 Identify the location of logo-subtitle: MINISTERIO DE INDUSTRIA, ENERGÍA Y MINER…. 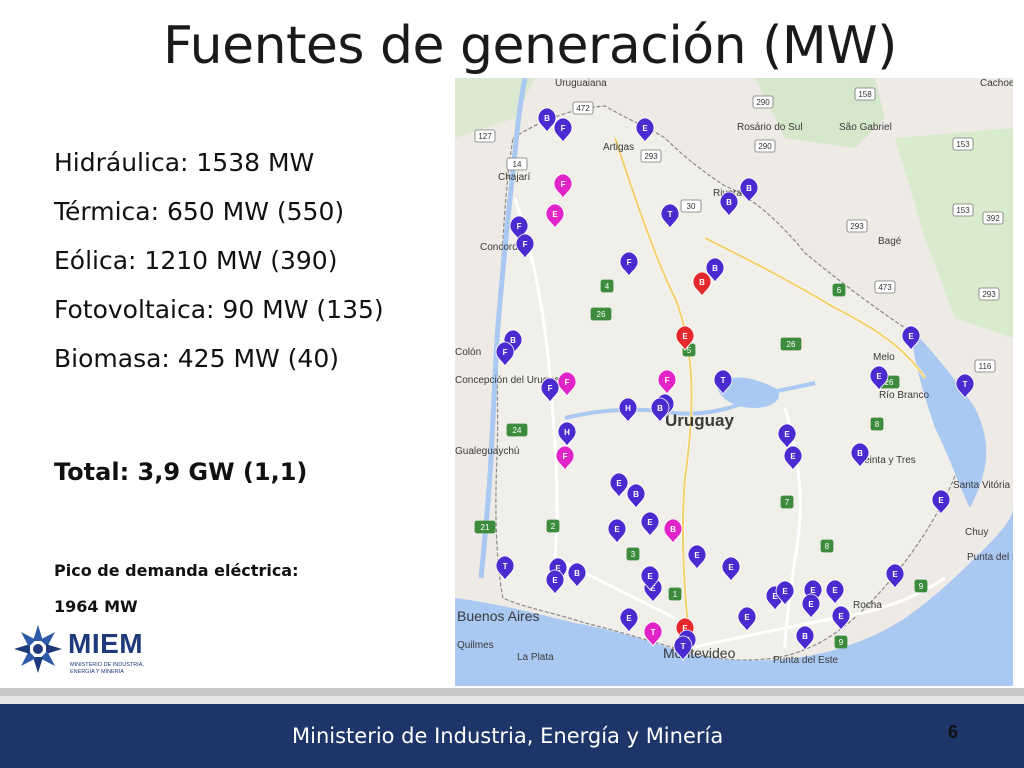
(111, 669).